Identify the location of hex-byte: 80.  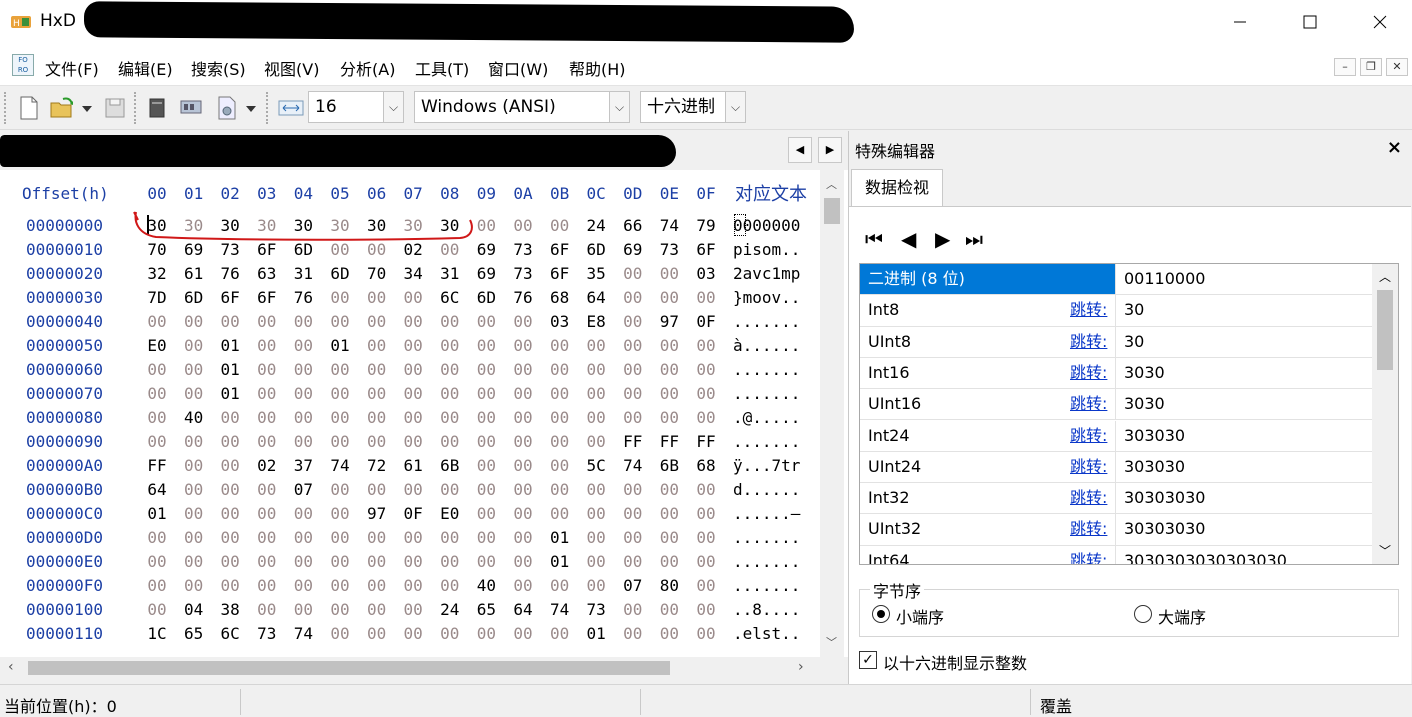
(669, 585).